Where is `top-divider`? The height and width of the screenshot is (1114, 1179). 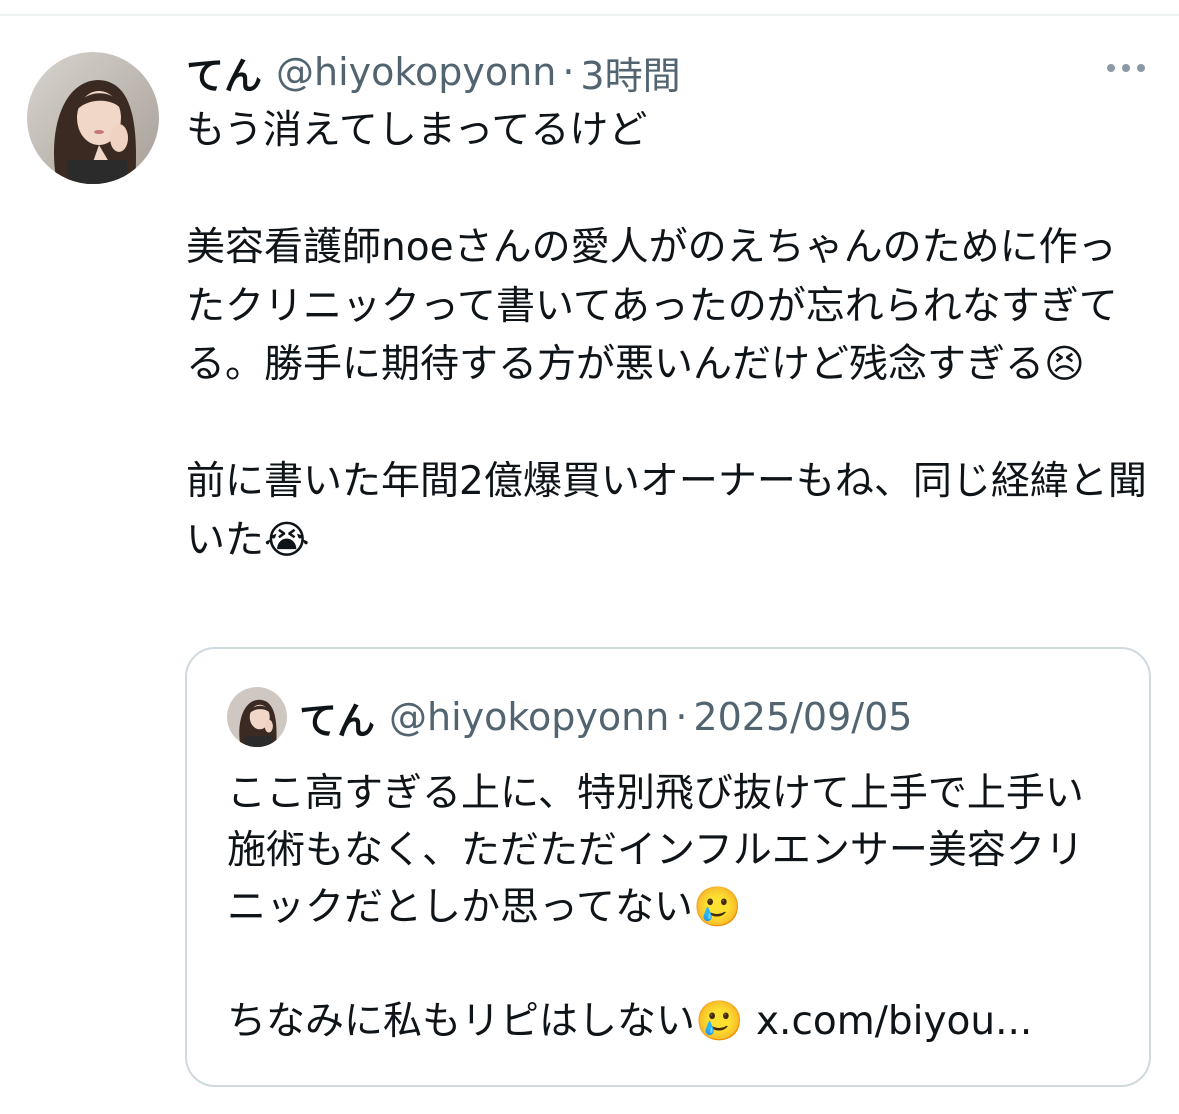
top-divider is located at coordinates (589, 15).